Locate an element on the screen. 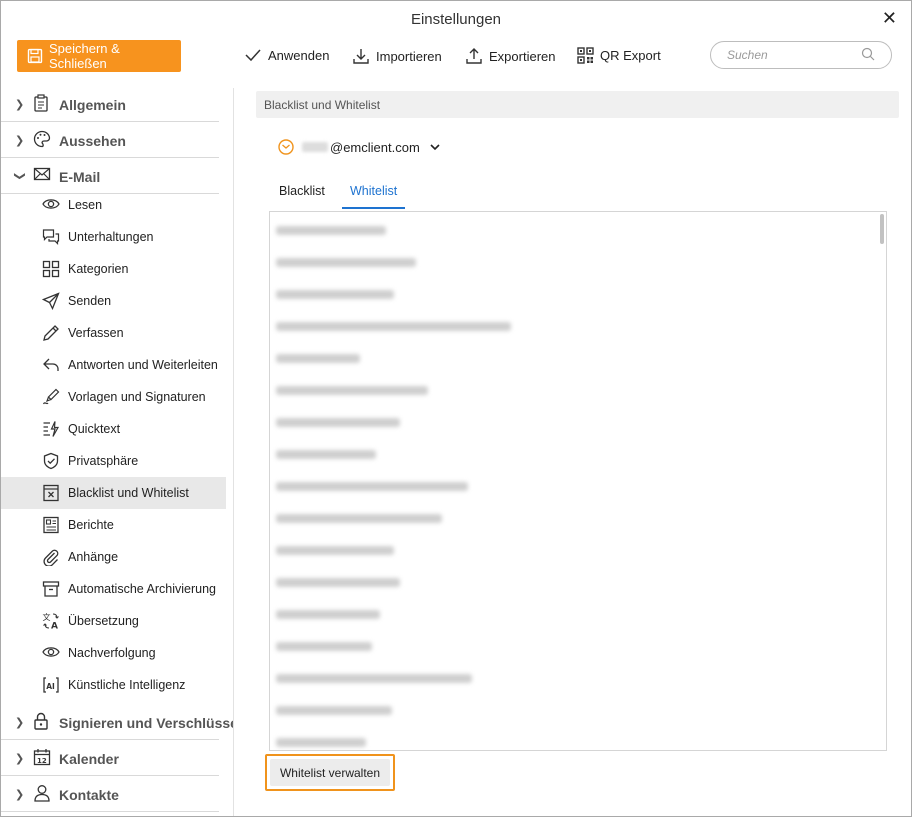 The width and height of the screenshot is (912, 817). import-label: Importieren is located at coordinates (409, 56).